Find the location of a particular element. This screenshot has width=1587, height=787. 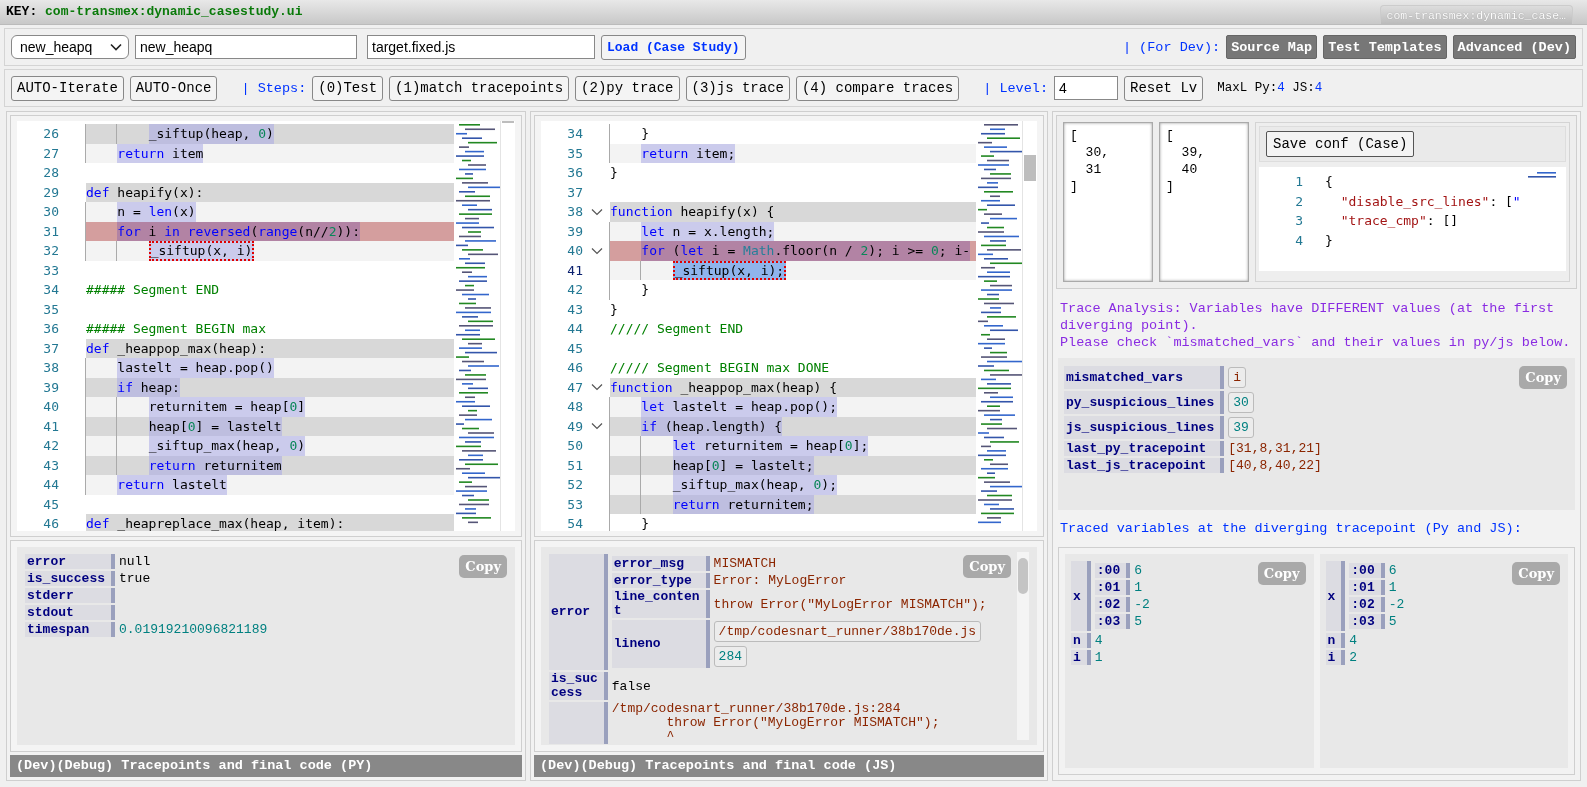

line-number: 3 is located at coordinates (1298, 221).